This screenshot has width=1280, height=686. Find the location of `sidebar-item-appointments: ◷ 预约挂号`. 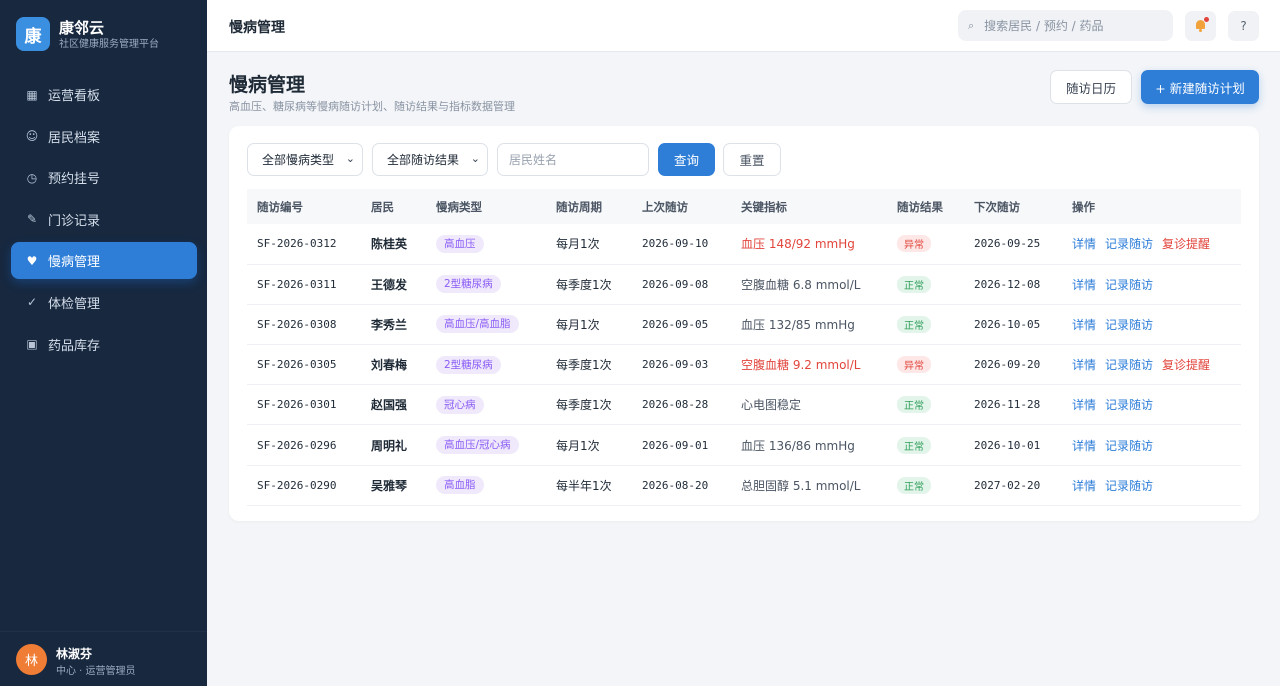

sidebar-item-appointments: ◷ 预约挂号 is located at coordinates (104, 177).